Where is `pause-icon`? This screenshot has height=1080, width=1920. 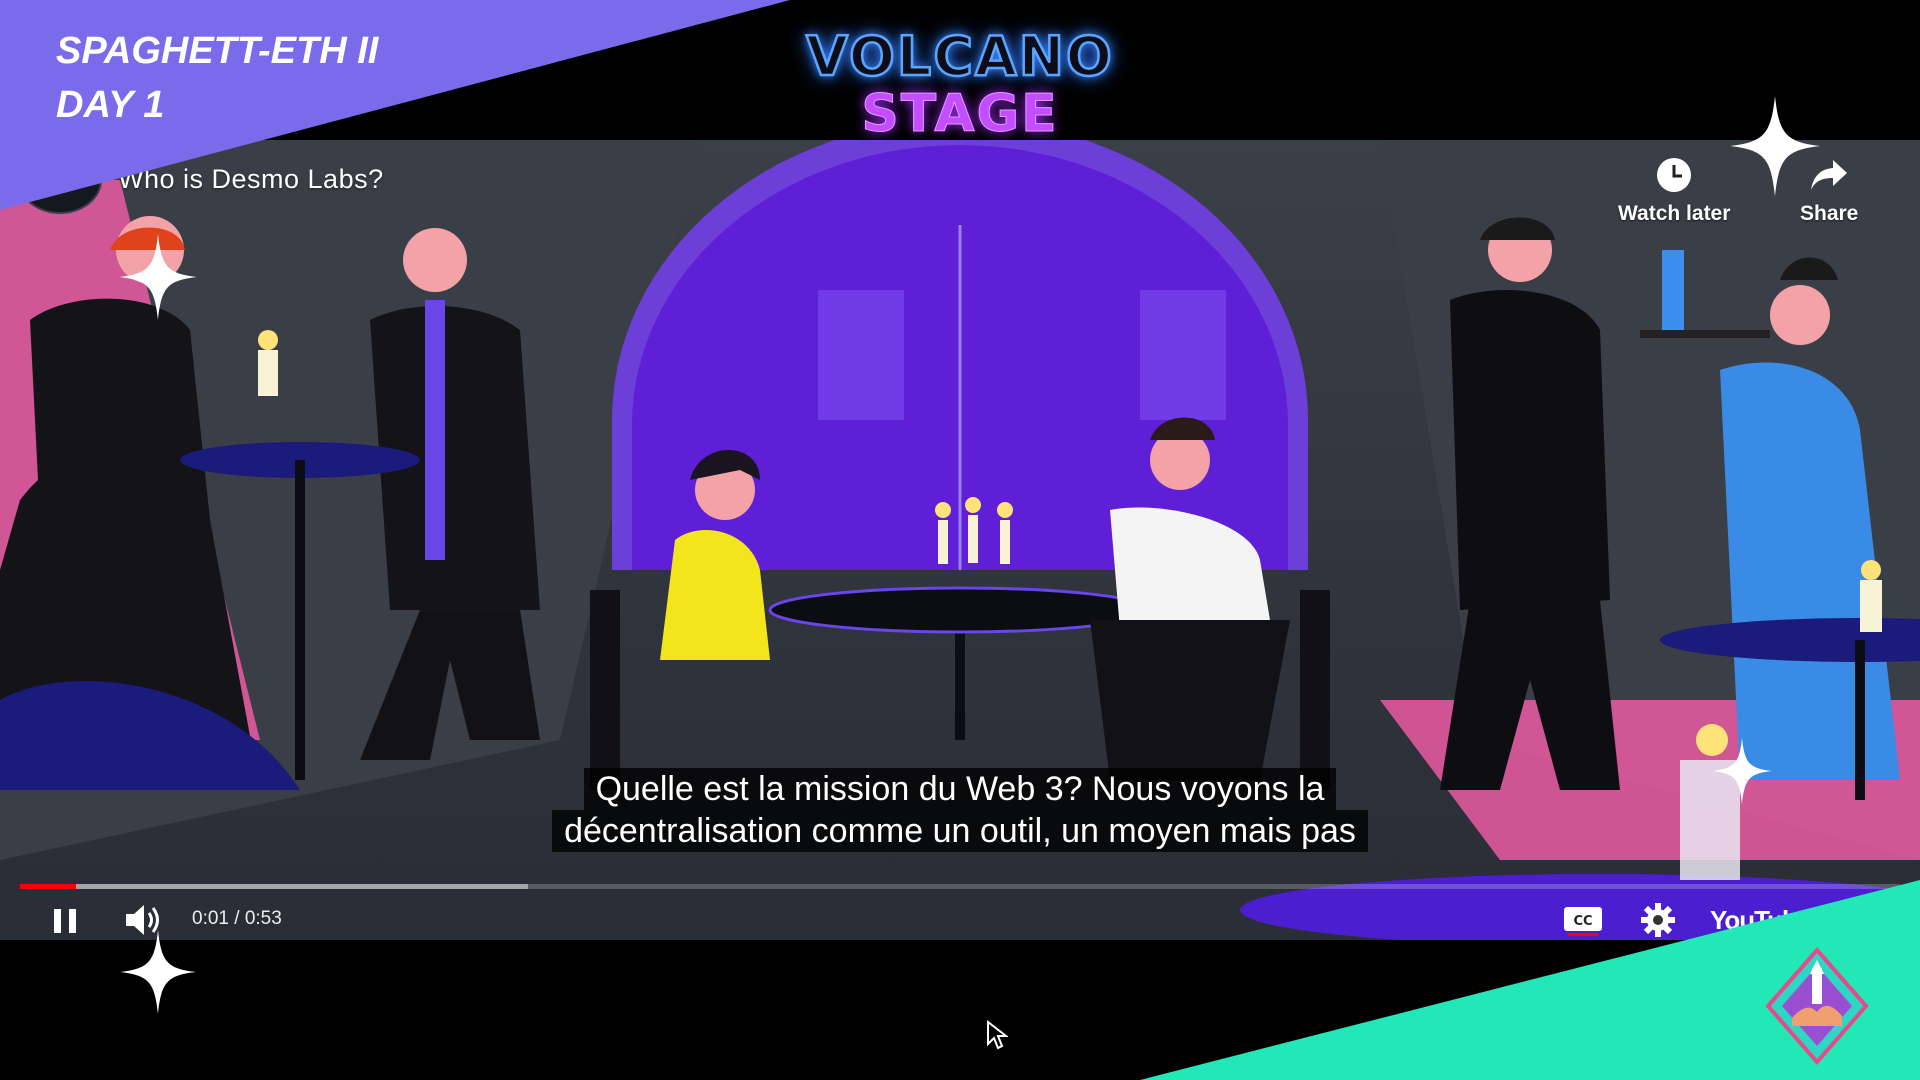
pause-icon is located at coordinates (65, 921).